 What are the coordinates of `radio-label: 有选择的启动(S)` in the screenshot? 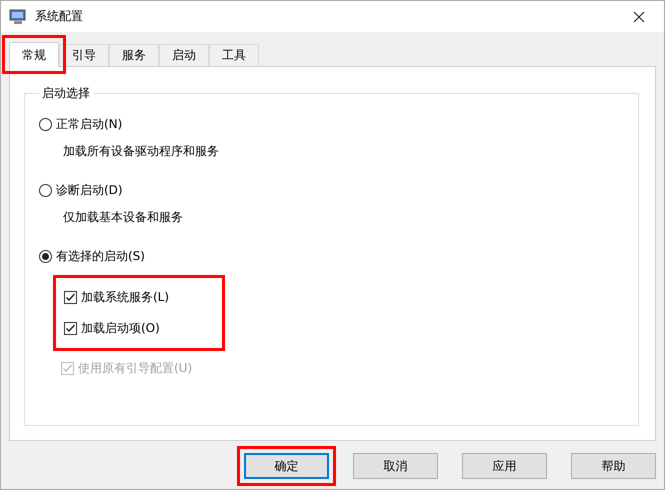 It's located at (100, 256).